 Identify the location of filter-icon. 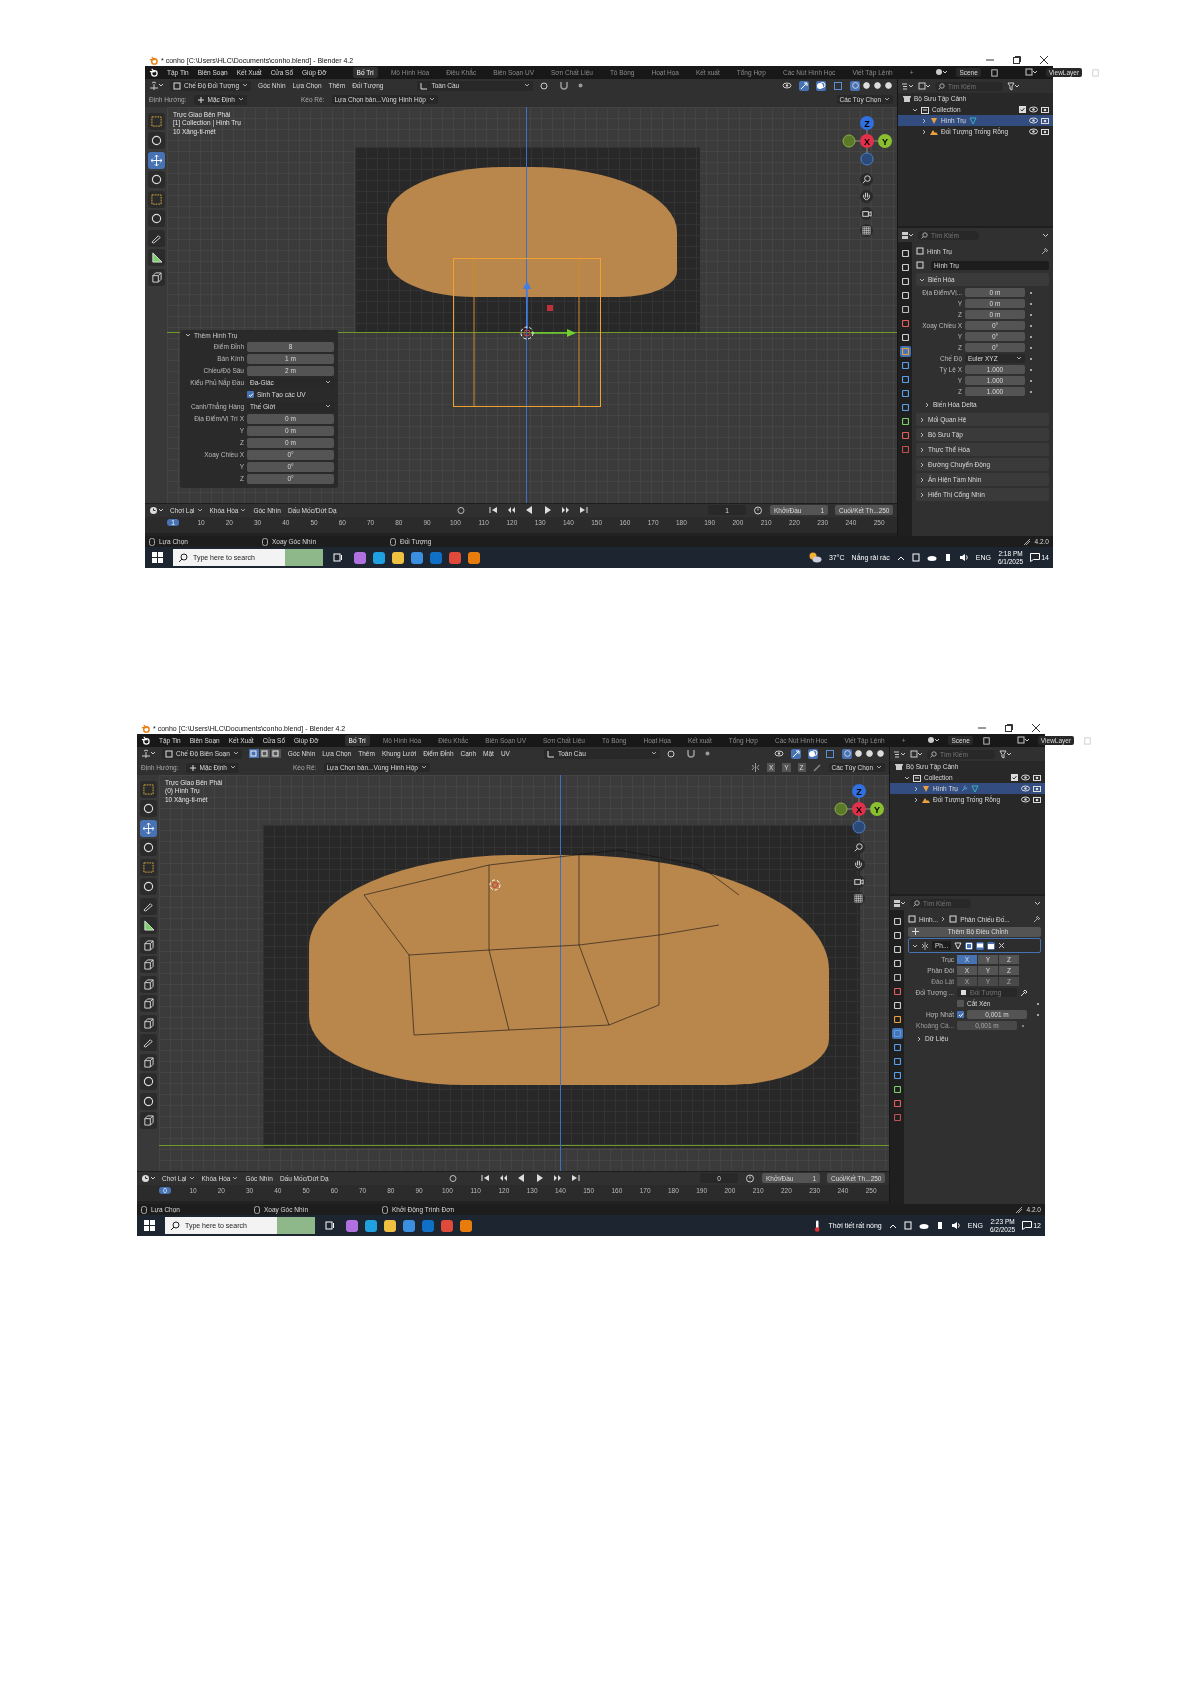
(1005, 754).